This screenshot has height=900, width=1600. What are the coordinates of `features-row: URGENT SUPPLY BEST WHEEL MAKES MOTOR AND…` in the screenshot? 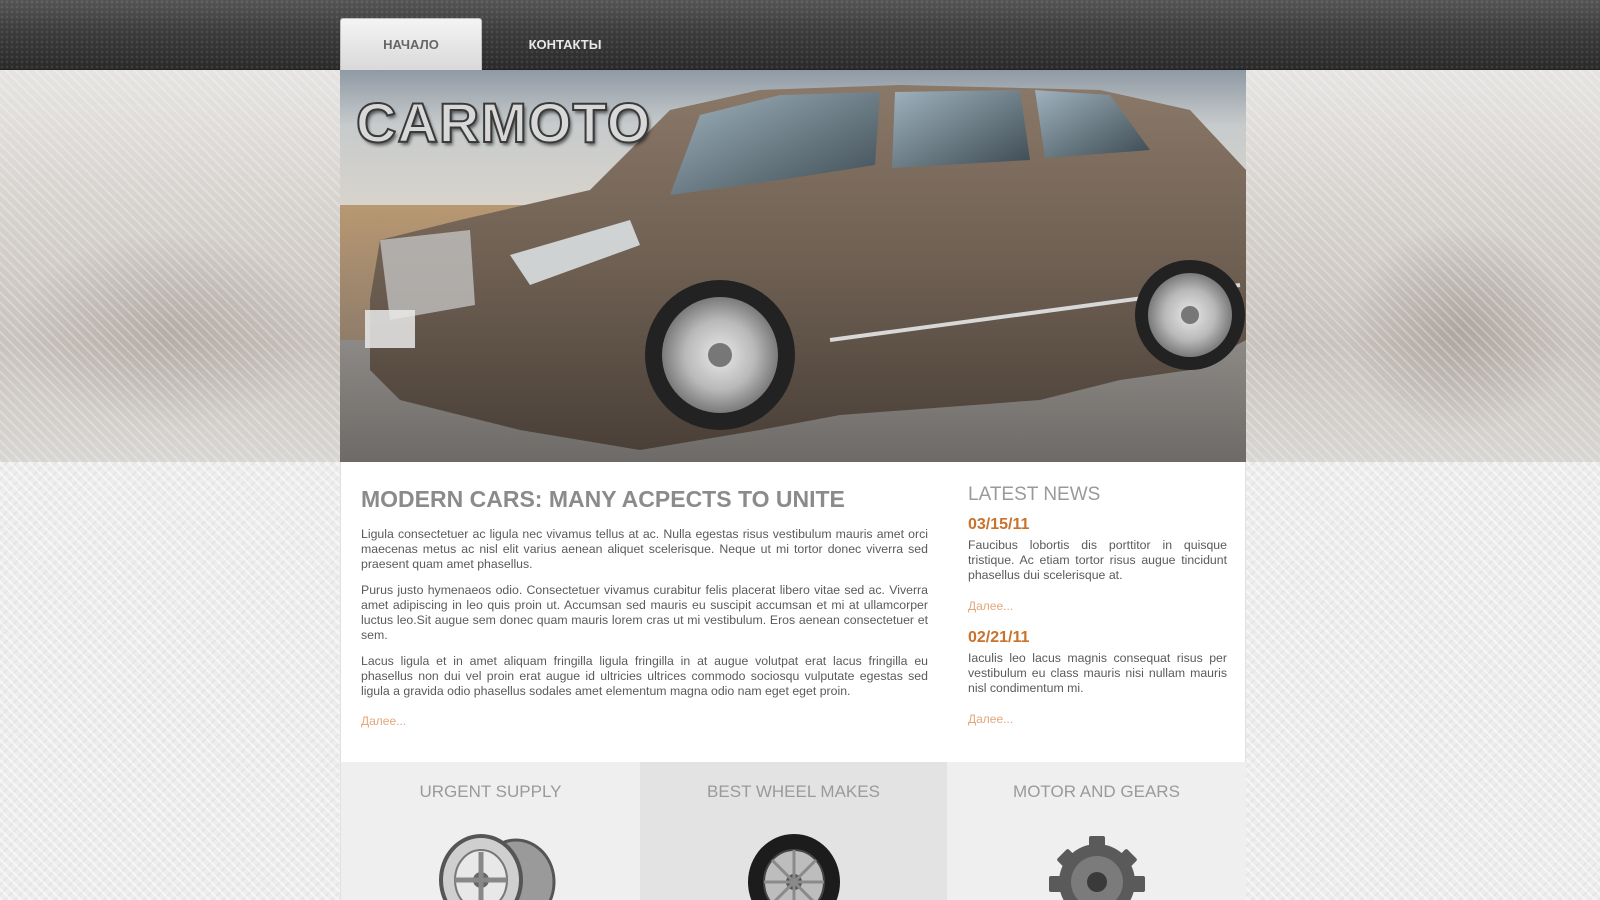 It's located at (793, 831).